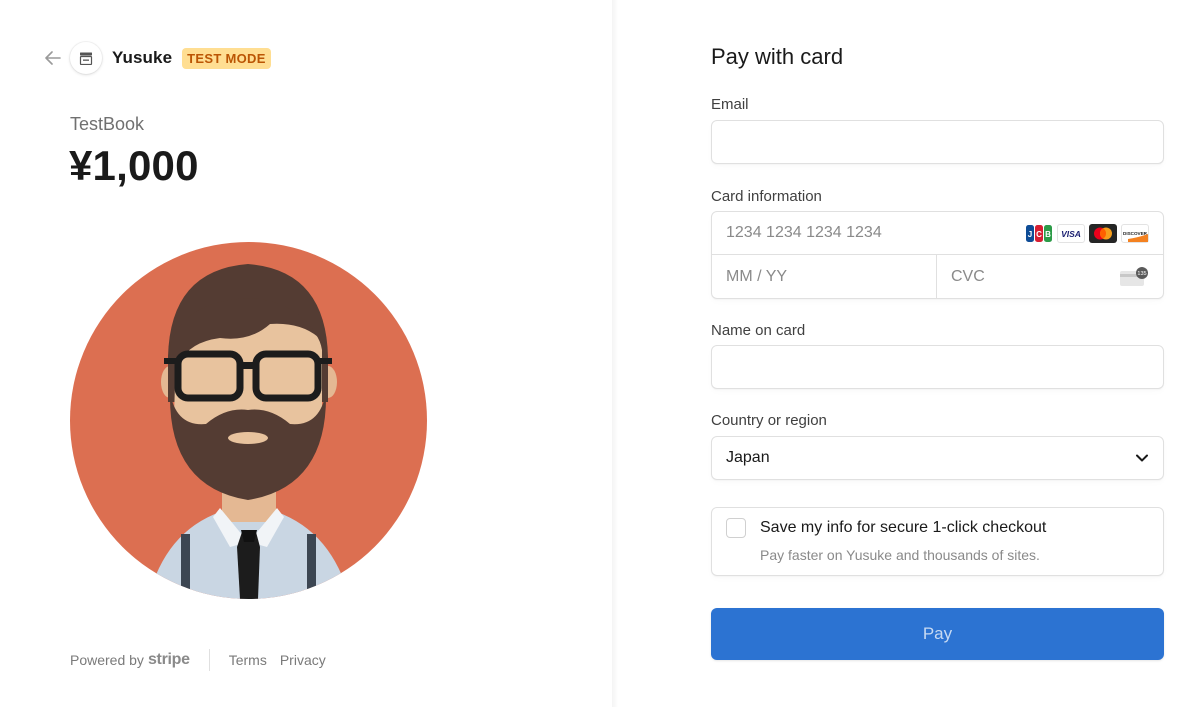 Image resolution: width=1200 pixels, height=707 pixels. I want to click on cvc-cell: 135, so click(1050, 277).